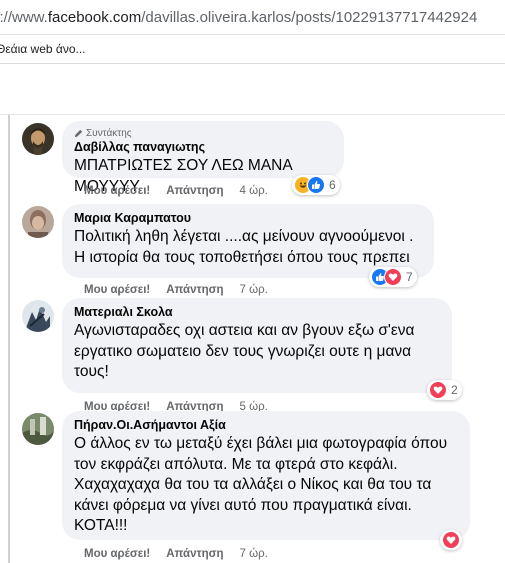  I want to click on url-domain: facebook.com, so click(94, 17).